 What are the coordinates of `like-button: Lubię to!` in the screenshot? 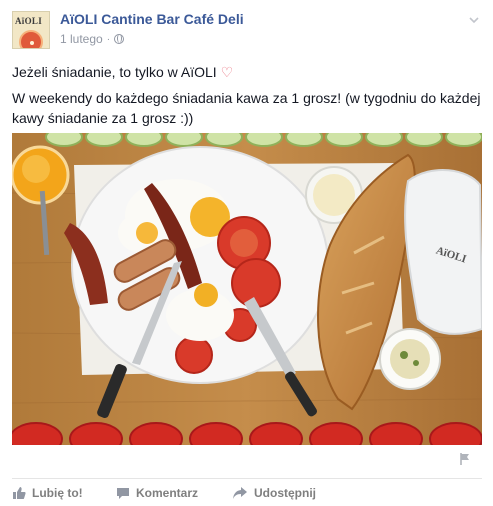 It's located at (64, 493).